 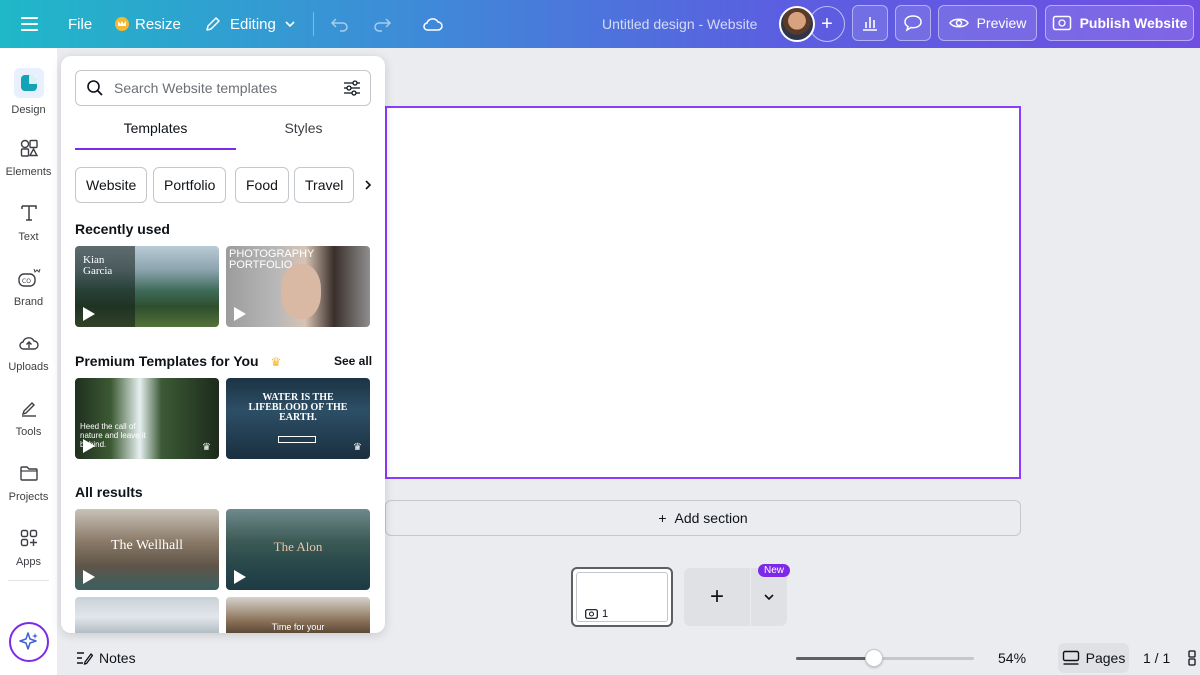 What do you see at coordinates (297, 439) in the screenshot?
I see `thumbnail-button` at bounding box center [297, 439].